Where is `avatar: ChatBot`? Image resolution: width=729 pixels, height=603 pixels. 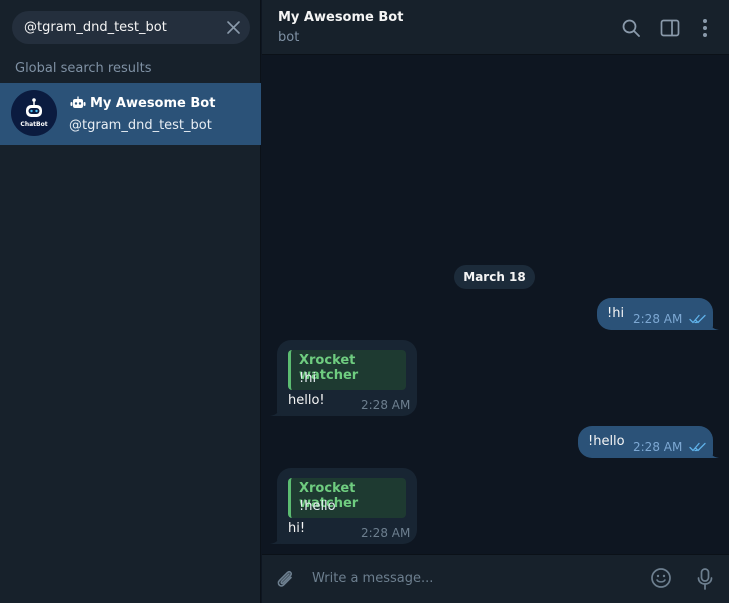 avatar: ChatBot is located at coordinates (34, 113).